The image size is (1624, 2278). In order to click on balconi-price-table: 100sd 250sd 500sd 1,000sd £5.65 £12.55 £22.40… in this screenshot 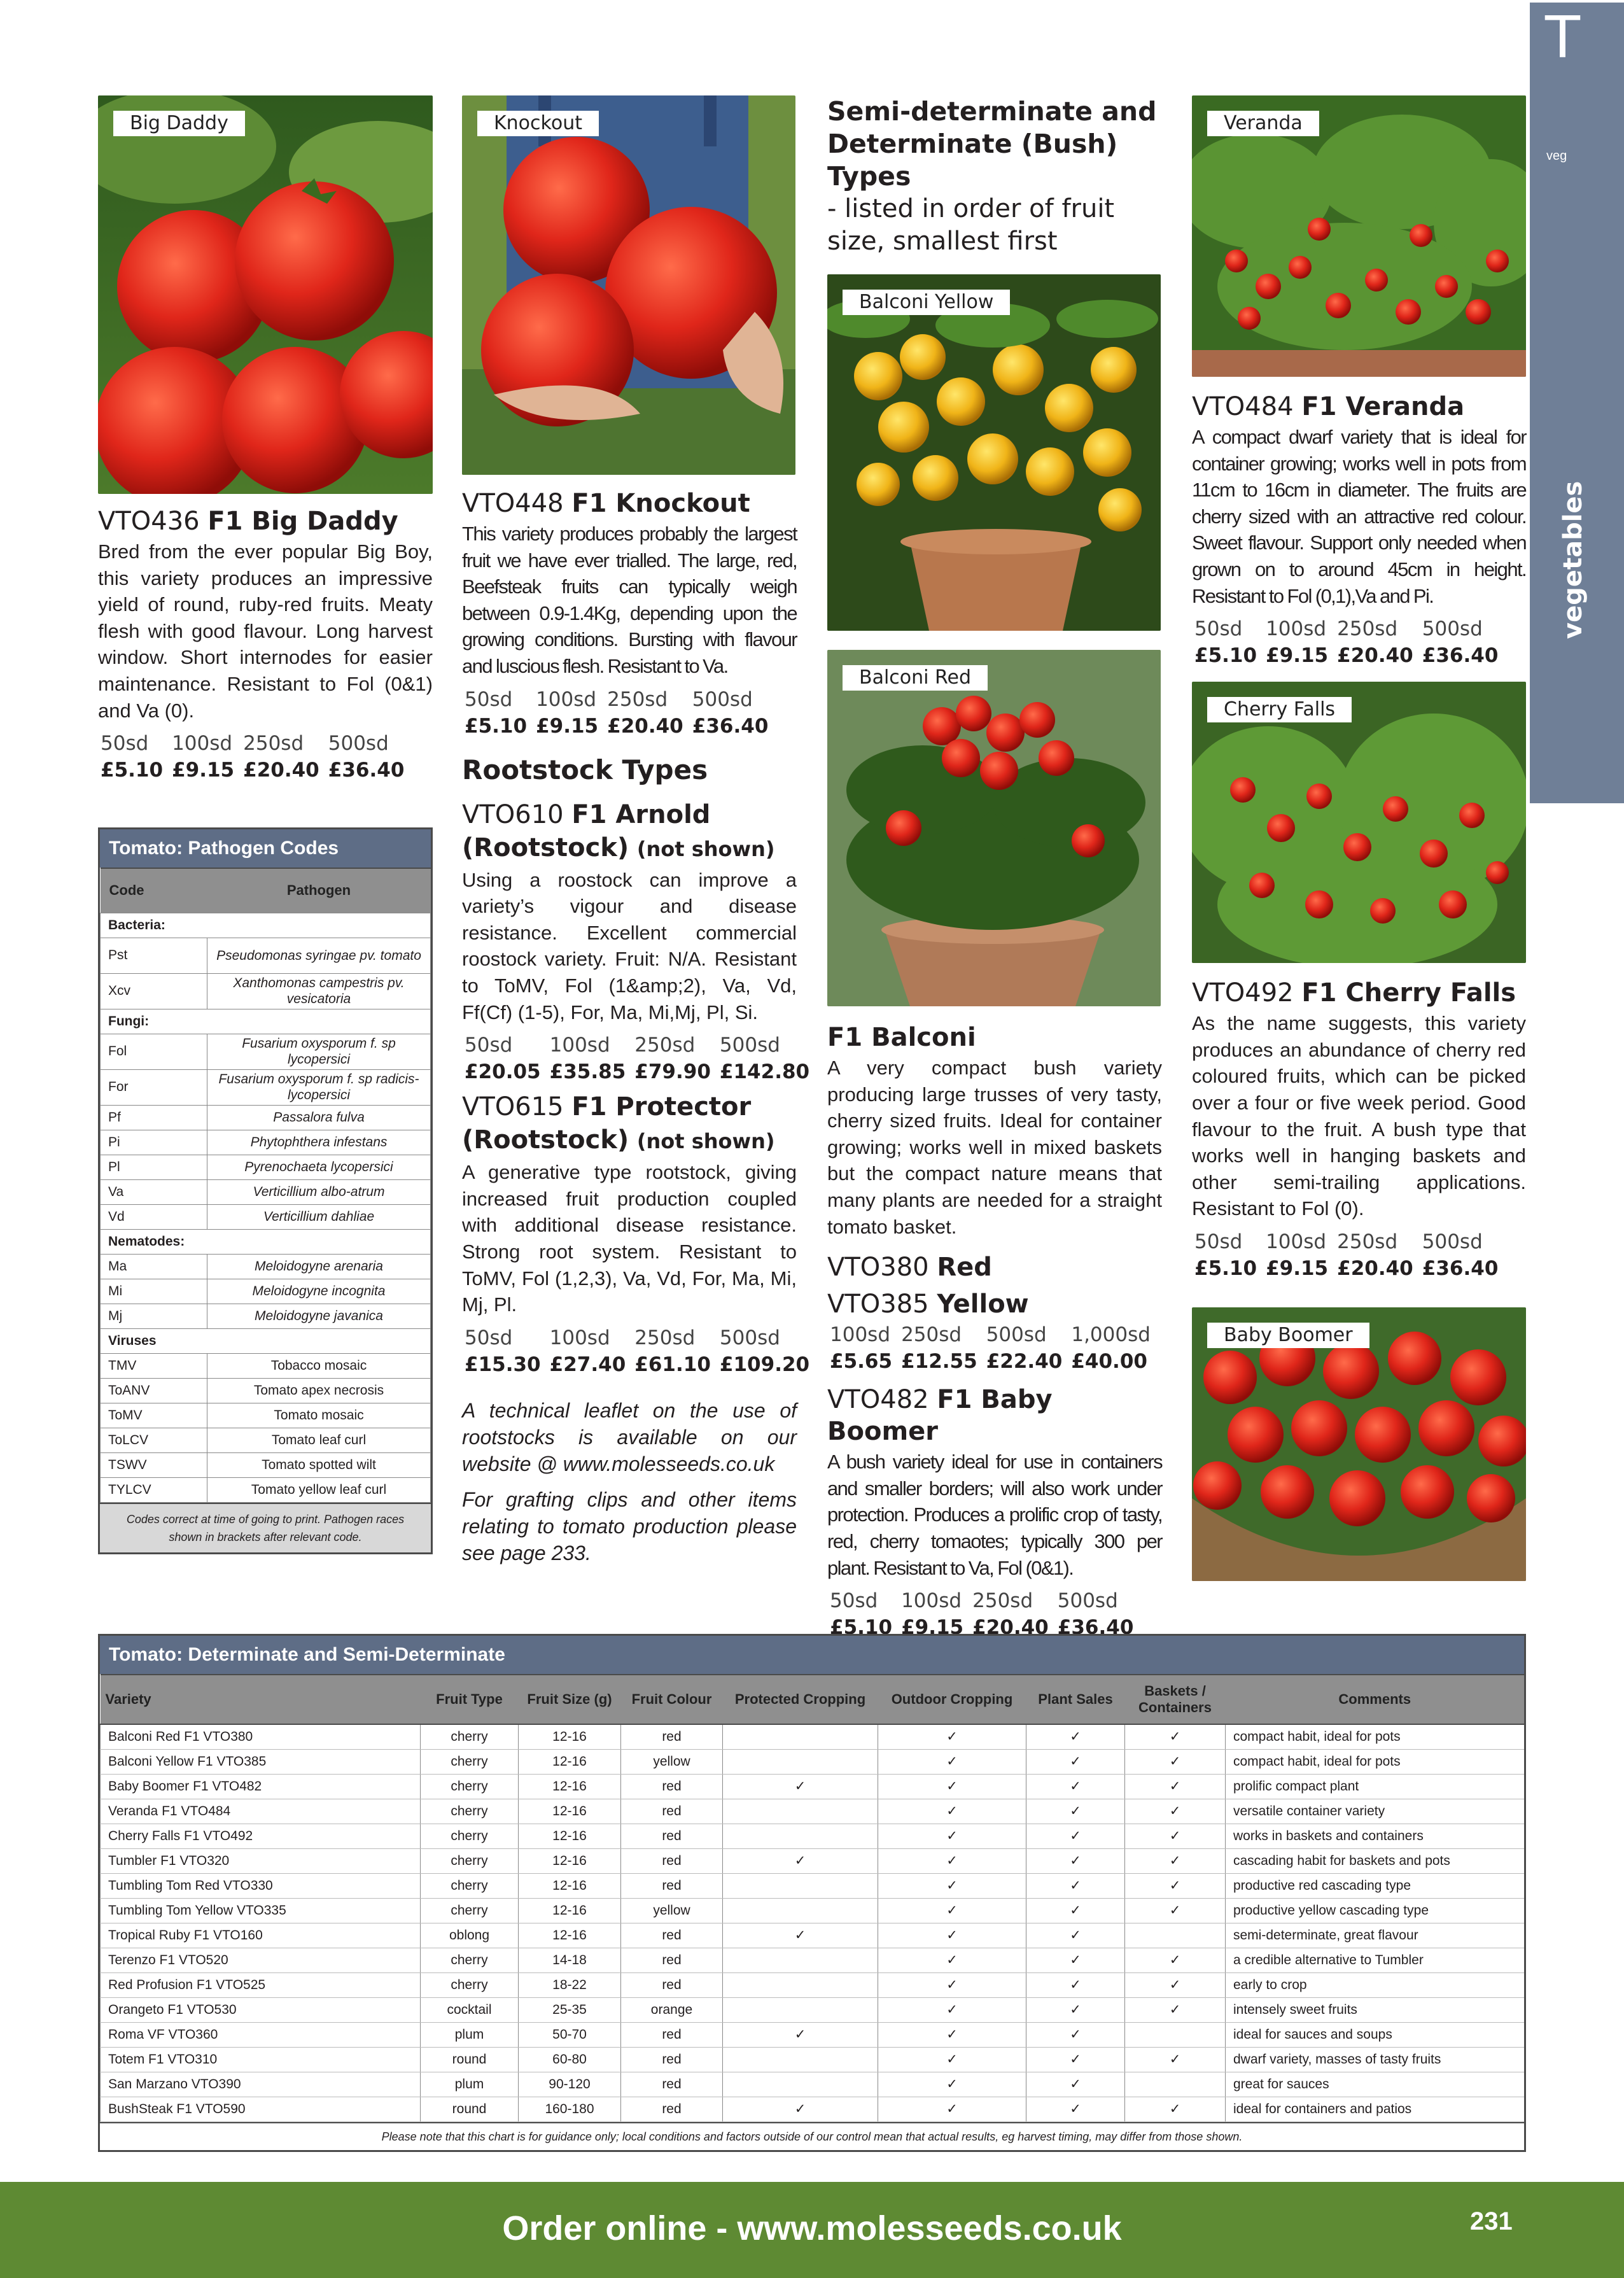, I will do `click(990, 1348)`.